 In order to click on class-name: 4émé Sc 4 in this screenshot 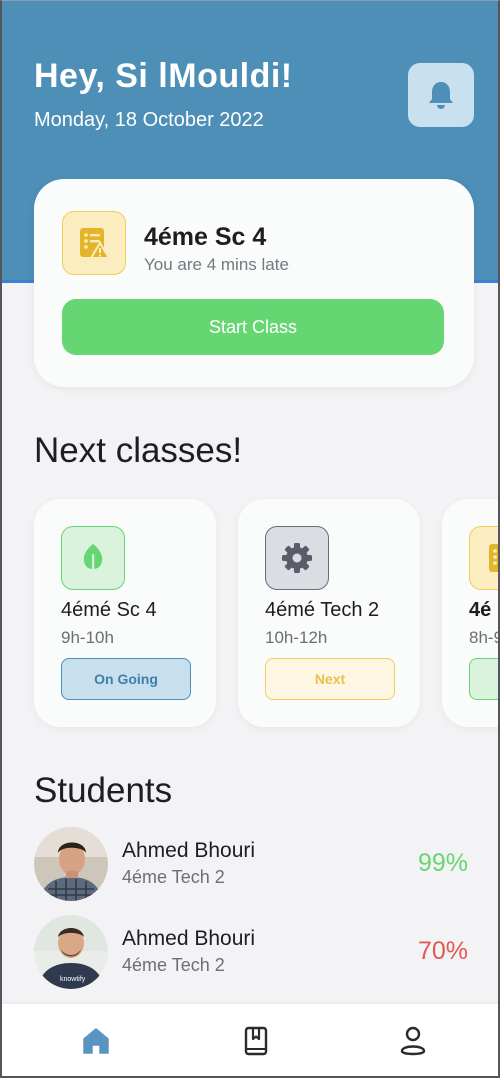, I will do `click(109, 610)`.